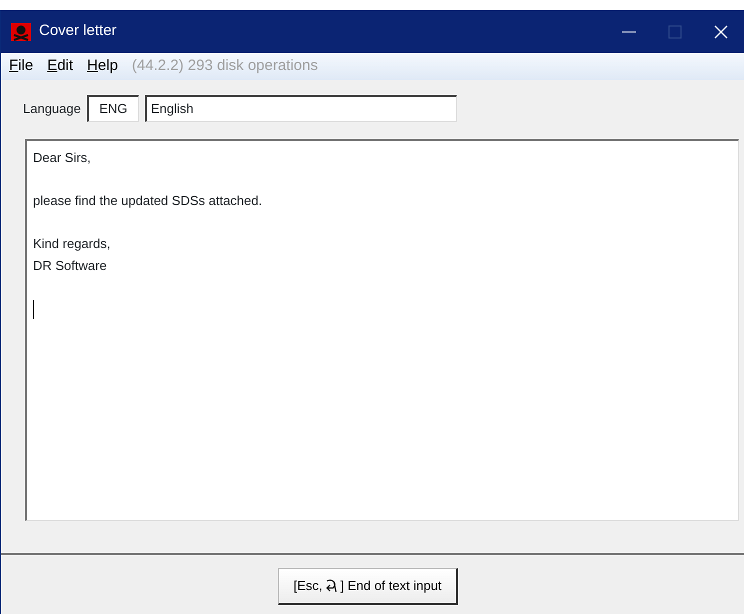  Describe the element at coordinates (300, 108) in the screenshot. I see `language-name-field: English` at that location.